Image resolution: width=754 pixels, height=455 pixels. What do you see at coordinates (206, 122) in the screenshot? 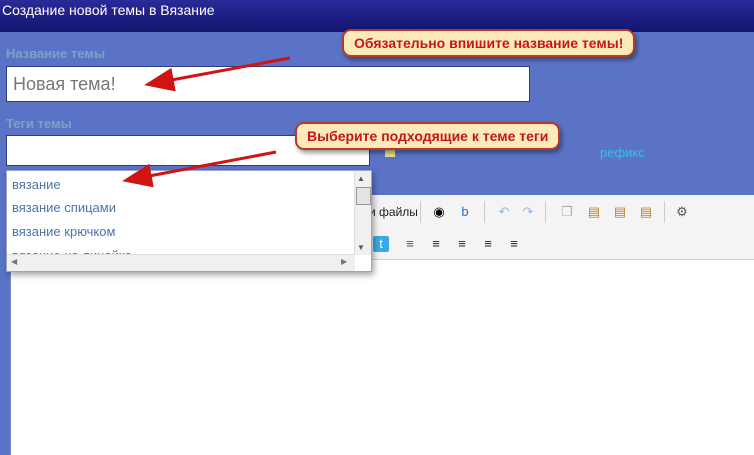
I see `annotation-arrows` at bounding box center [206, 122].